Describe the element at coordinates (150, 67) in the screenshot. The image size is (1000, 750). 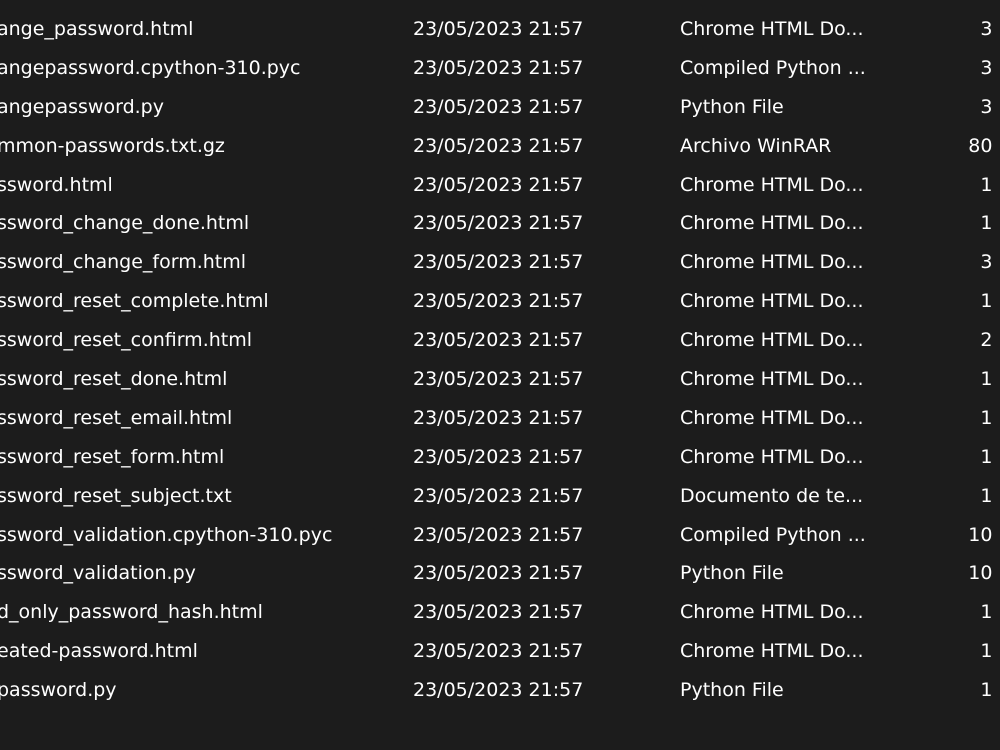
I see `file-name: angepassword.cpython-310.pyc` at that location.